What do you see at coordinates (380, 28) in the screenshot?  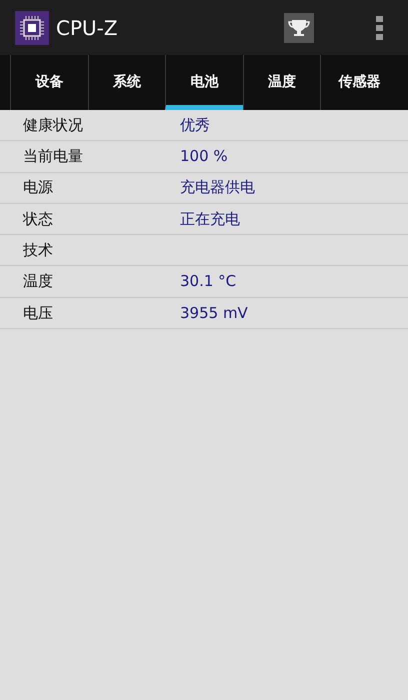 I see `more-menu-button` at bounding box center [380, 28].